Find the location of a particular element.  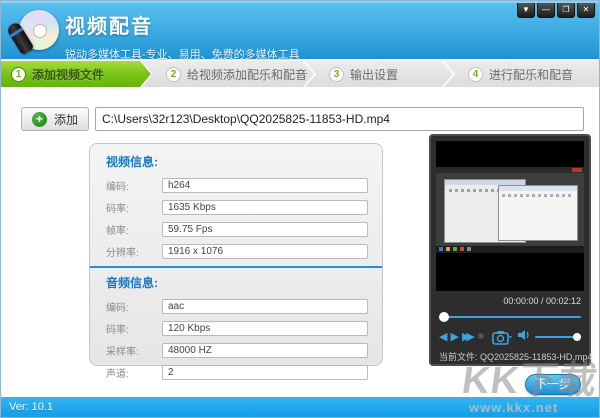

step-number: 3 is located at coordinates (336, 74).